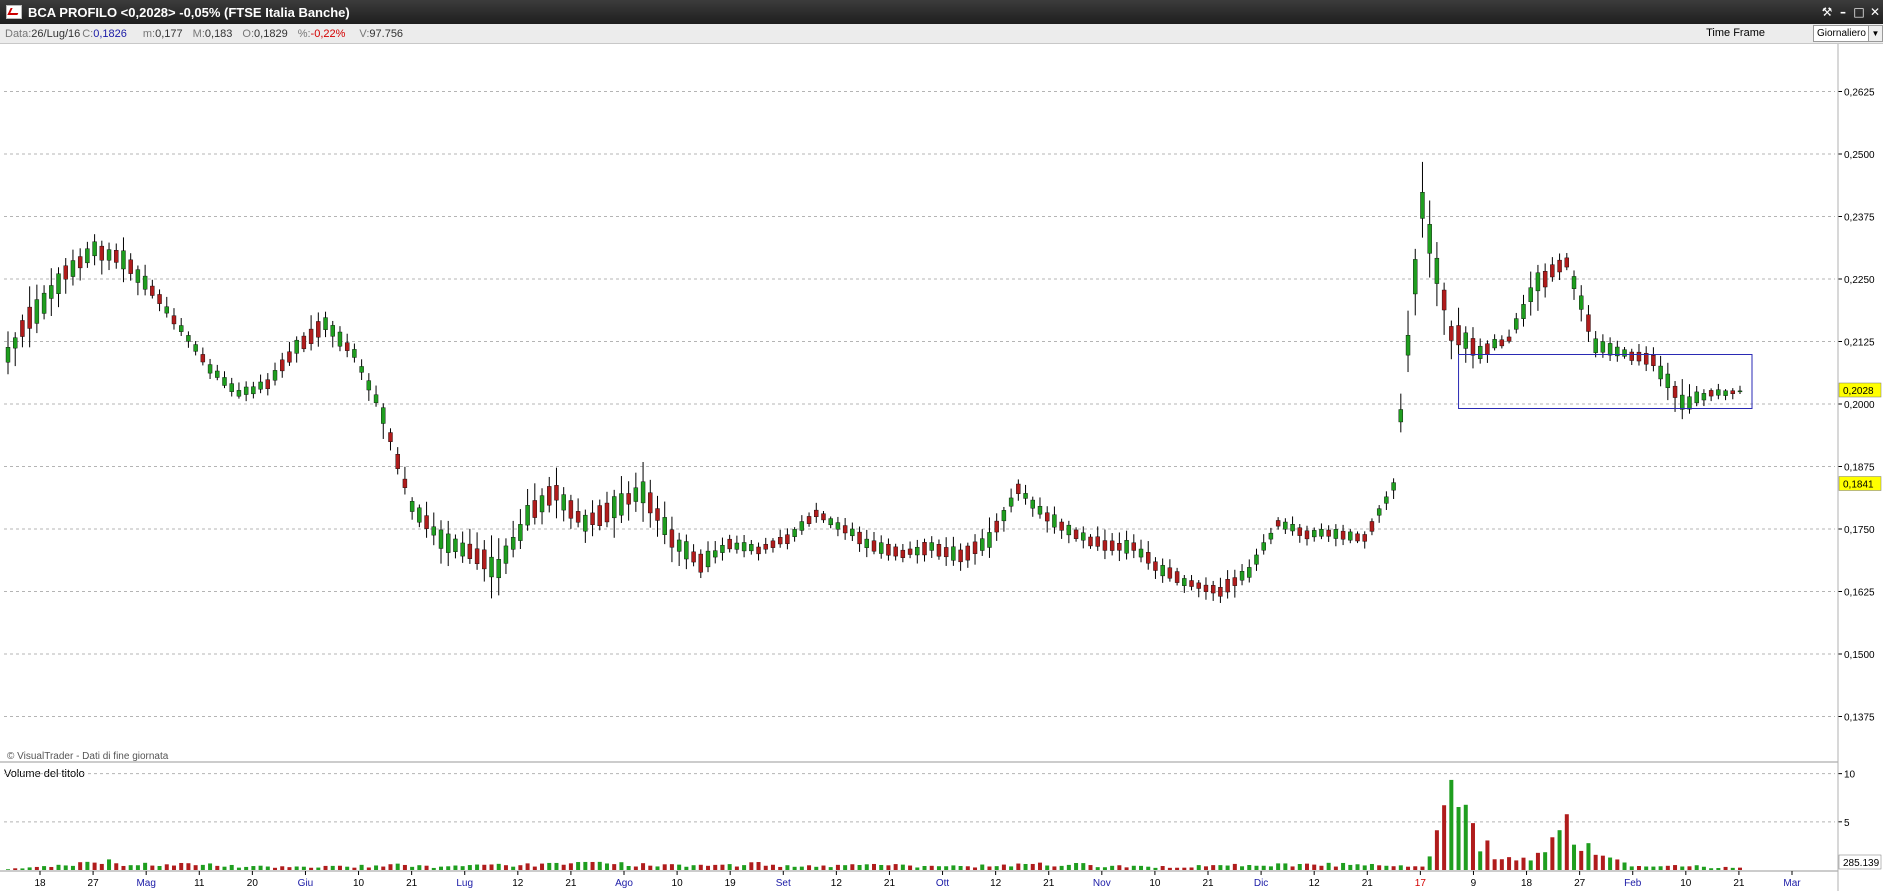 This screenshot has height=891, width=1883. What do you see at coordinates (1261, 883) in the screenshot?
I see `time-tick-label: Dic` at bounding box center [1261, 883].